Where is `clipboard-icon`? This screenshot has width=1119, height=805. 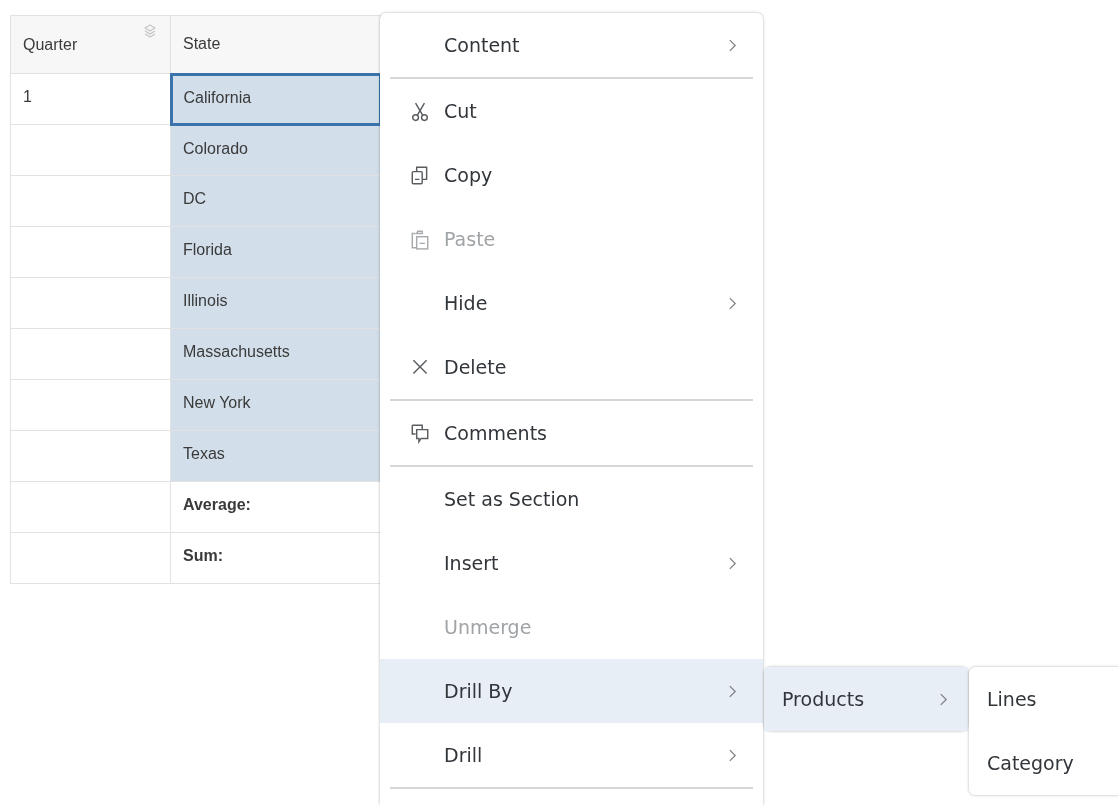 clipboard-icon is located at coordinates (420, 239).